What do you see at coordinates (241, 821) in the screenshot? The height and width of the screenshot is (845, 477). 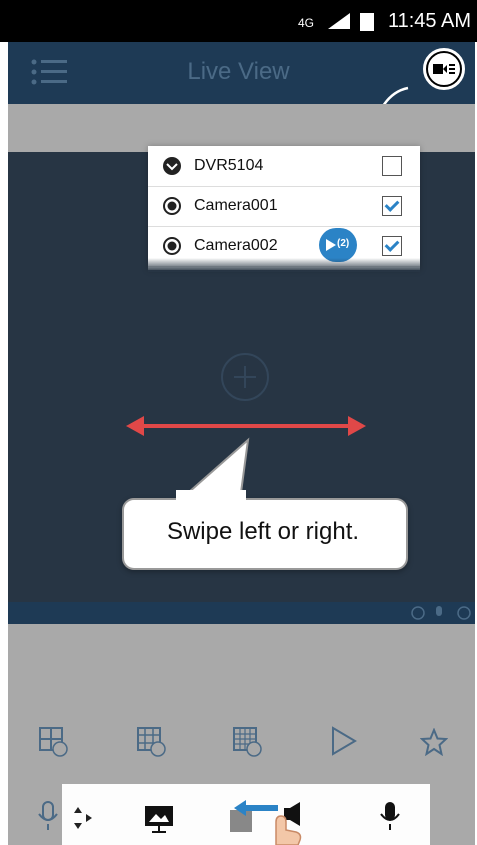 I see `rec-icon` at bounding box center [241, 821].